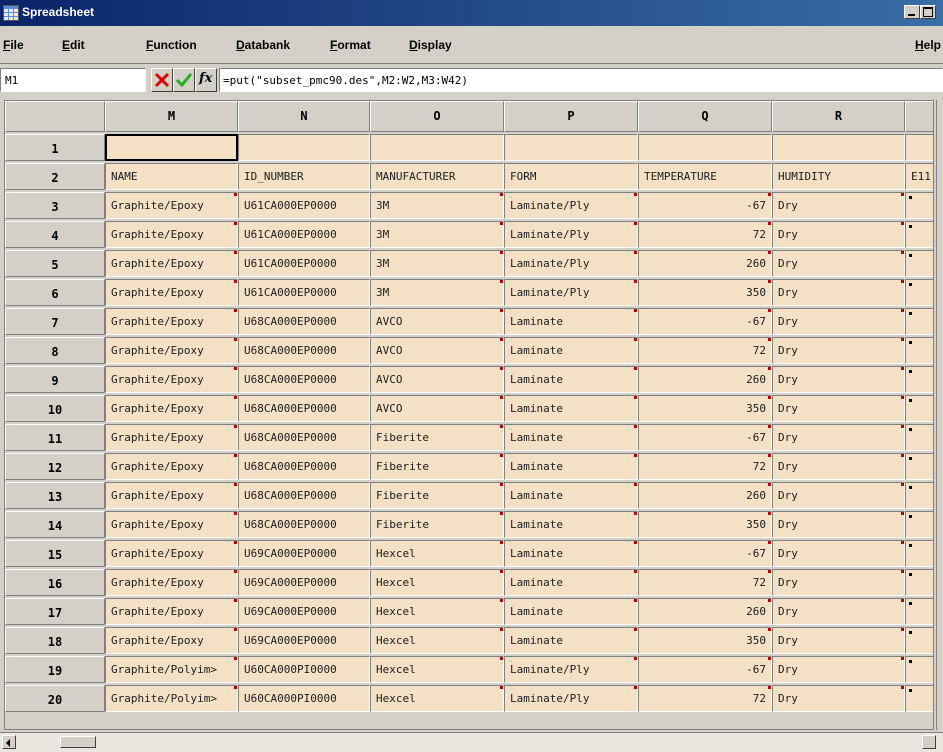 The width and height of the screenshot is (943, 752). I want to click on accept-formula-button, so click(184, 80).